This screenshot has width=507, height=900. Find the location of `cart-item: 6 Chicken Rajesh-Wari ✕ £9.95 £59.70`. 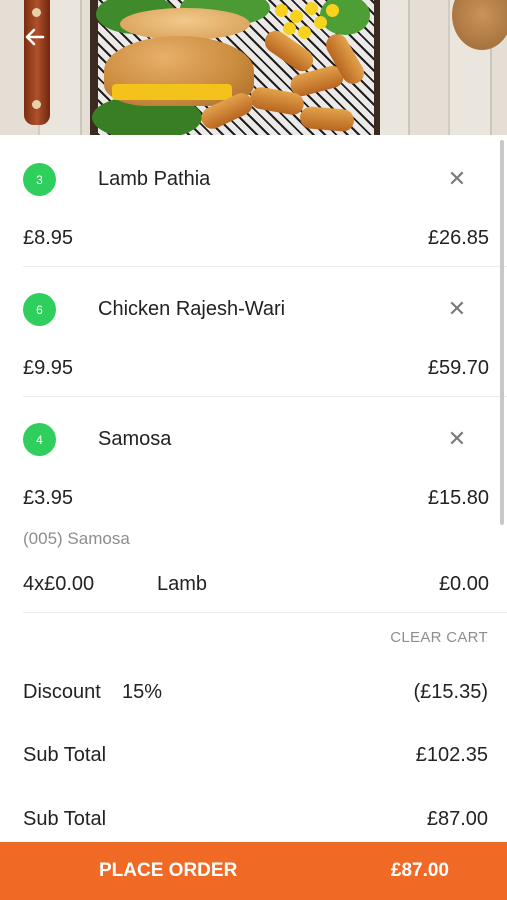

cart-item: 6 Chicken Rajesh-Wari ✕ £9.95 £59.70 is located at coordinates (256, 343).